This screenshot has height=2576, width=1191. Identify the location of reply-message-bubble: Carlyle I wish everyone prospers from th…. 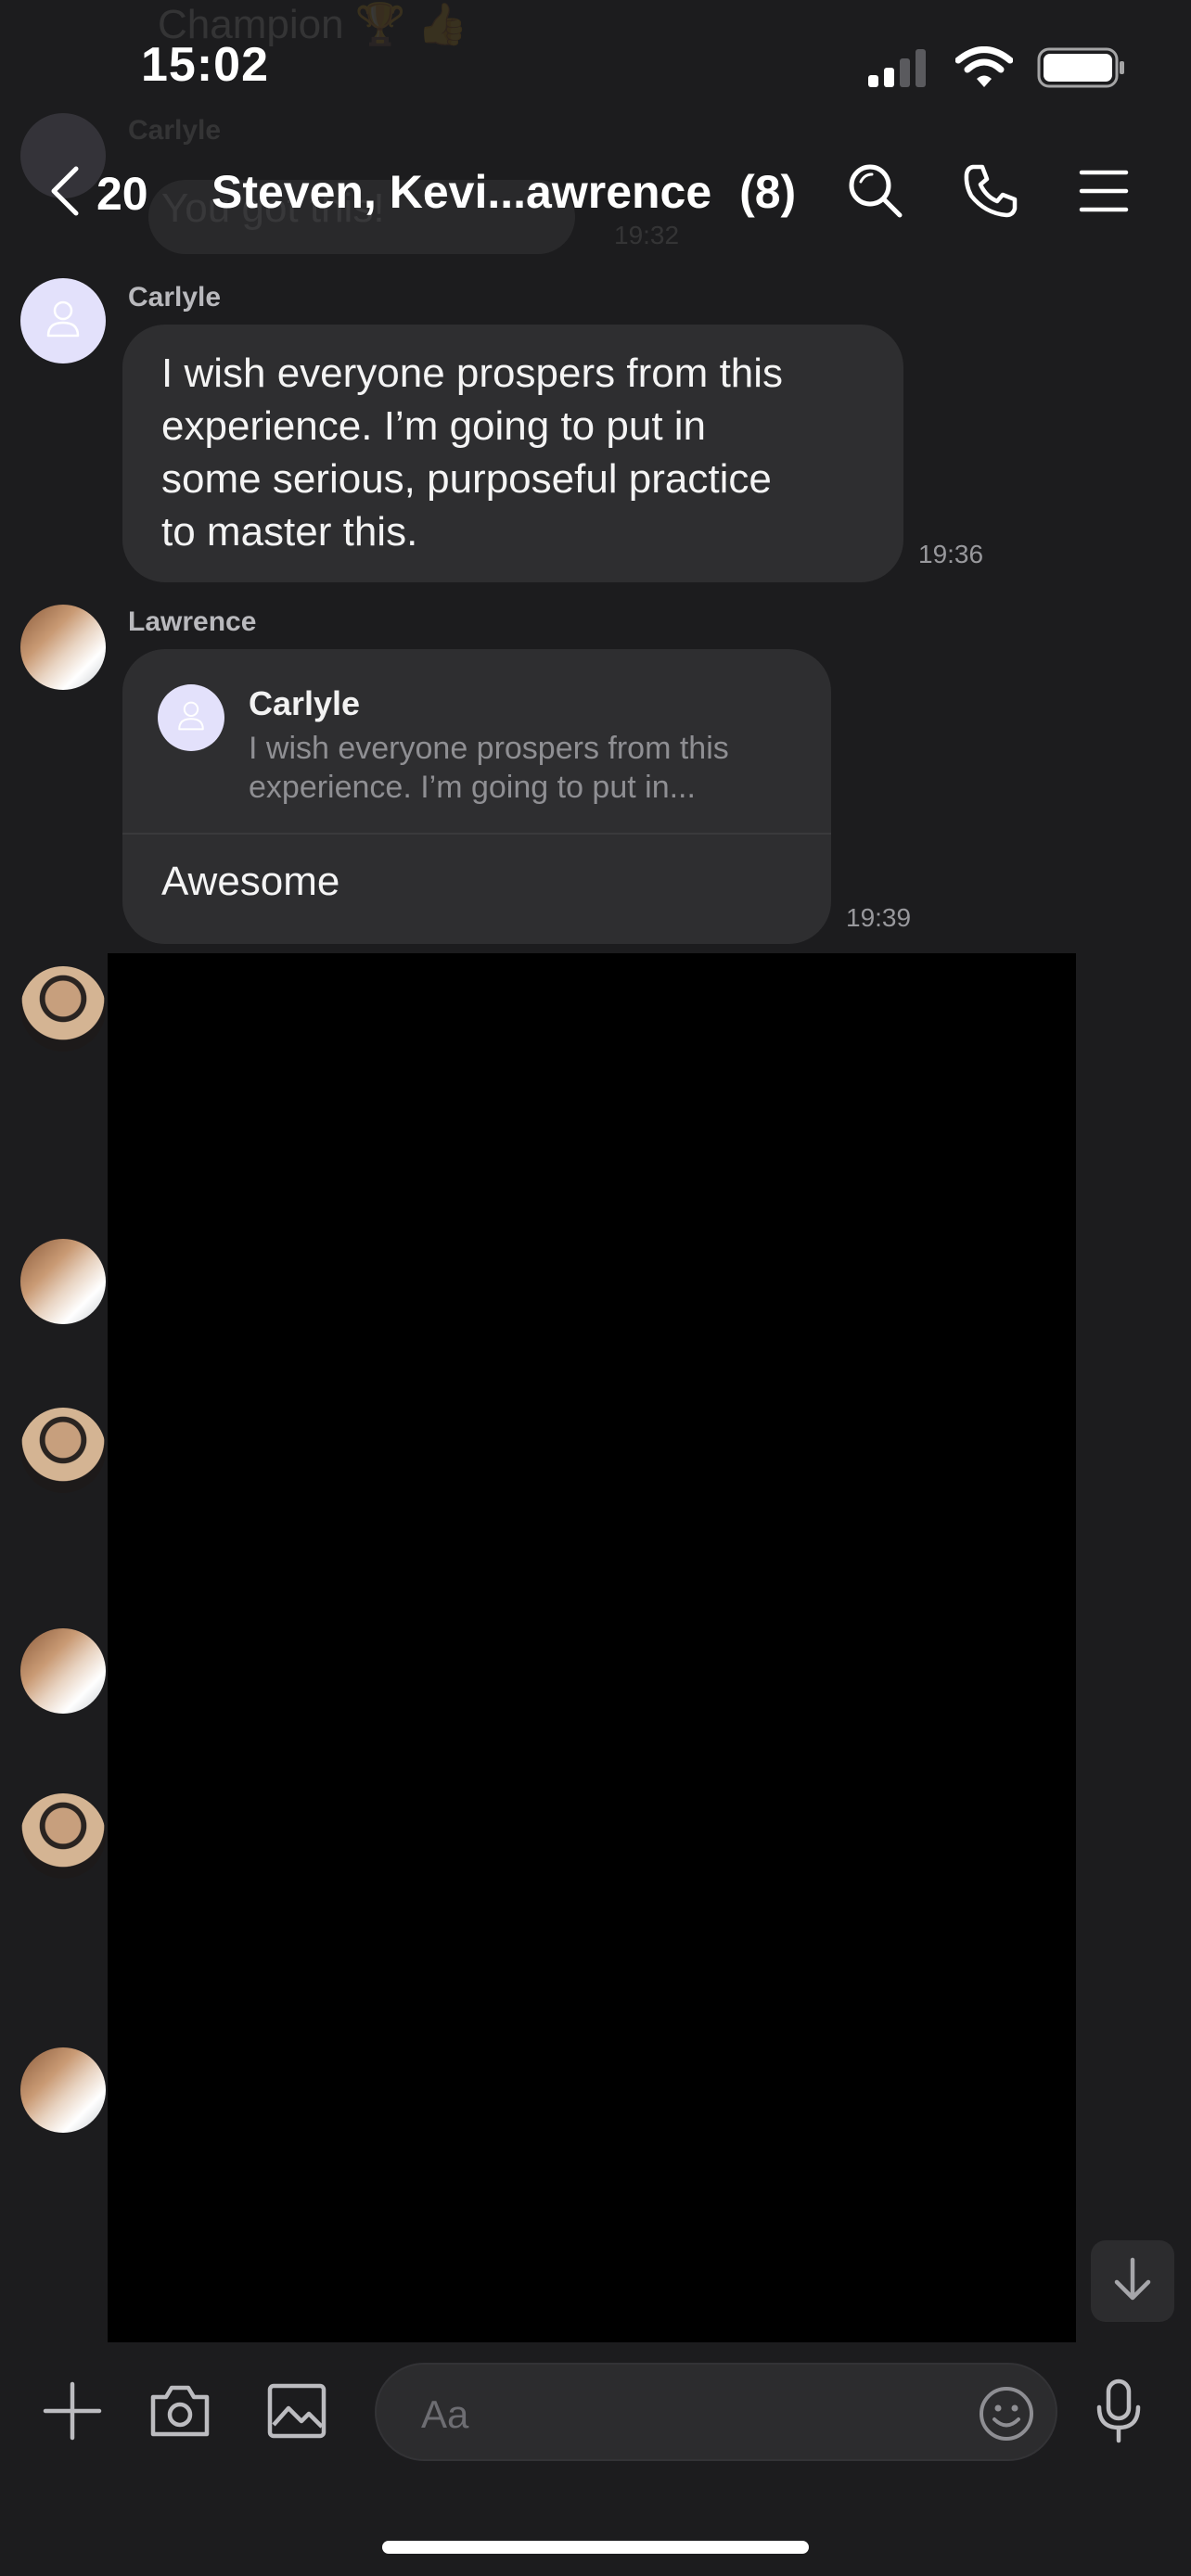
(476, 796).